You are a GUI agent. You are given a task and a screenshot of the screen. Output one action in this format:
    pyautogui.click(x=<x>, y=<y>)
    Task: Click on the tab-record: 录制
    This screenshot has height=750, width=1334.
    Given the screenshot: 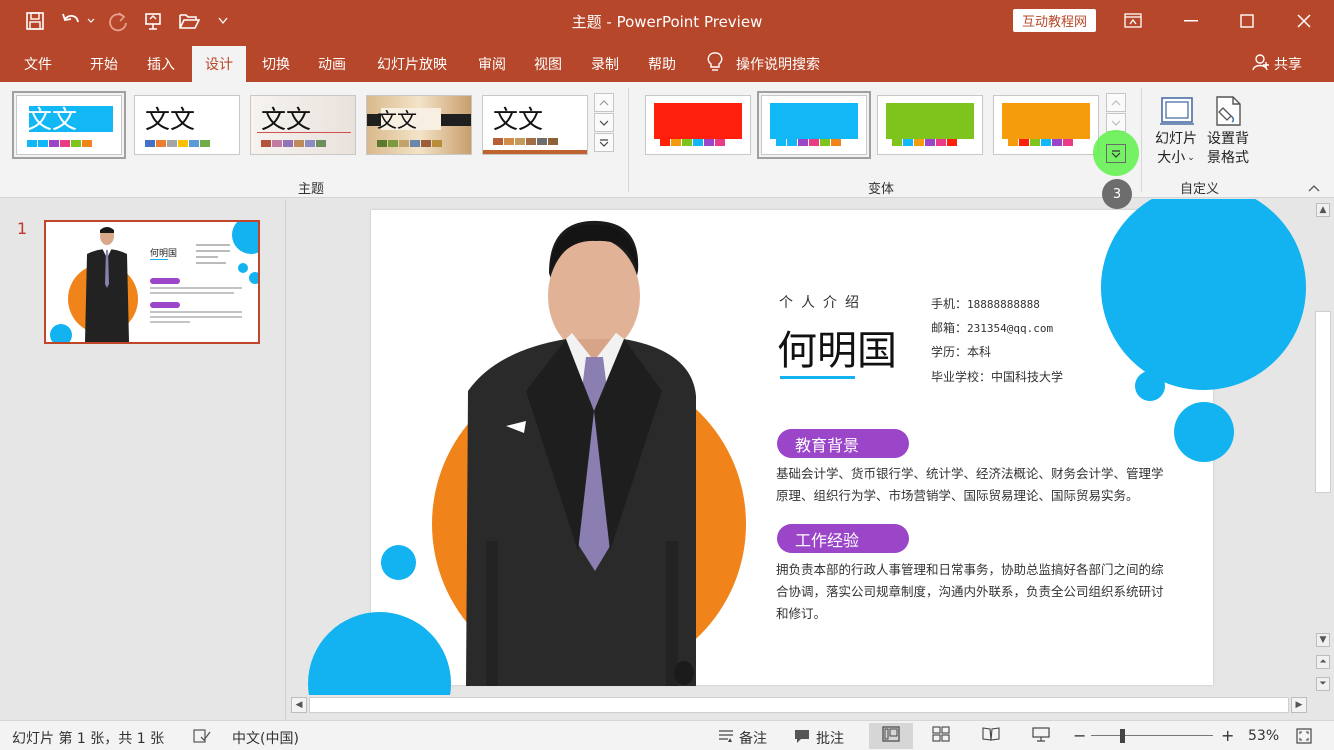 What is the action you would take?
    pyautogui.click(x=605, y=64)
    